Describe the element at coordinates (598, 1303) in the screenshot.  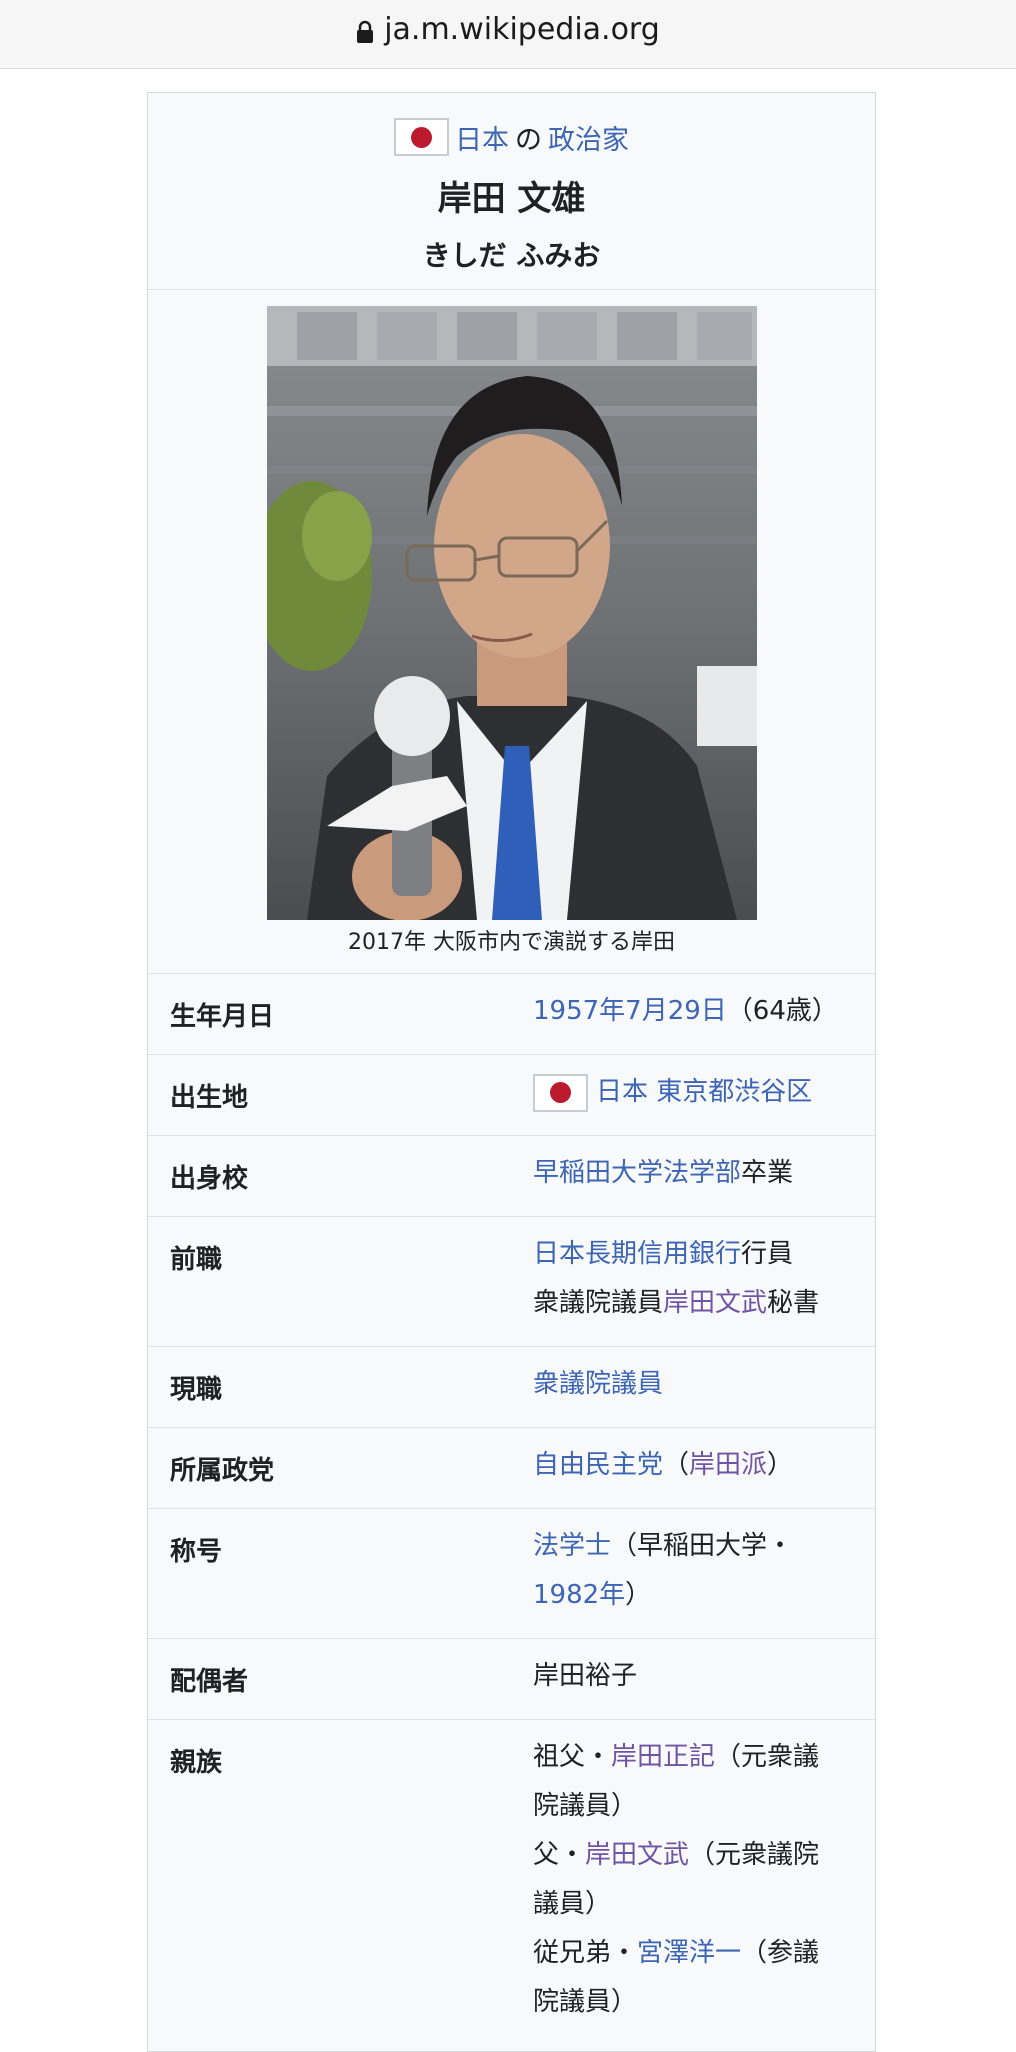
I see `job-prefix: 衆議院議員` at that location.